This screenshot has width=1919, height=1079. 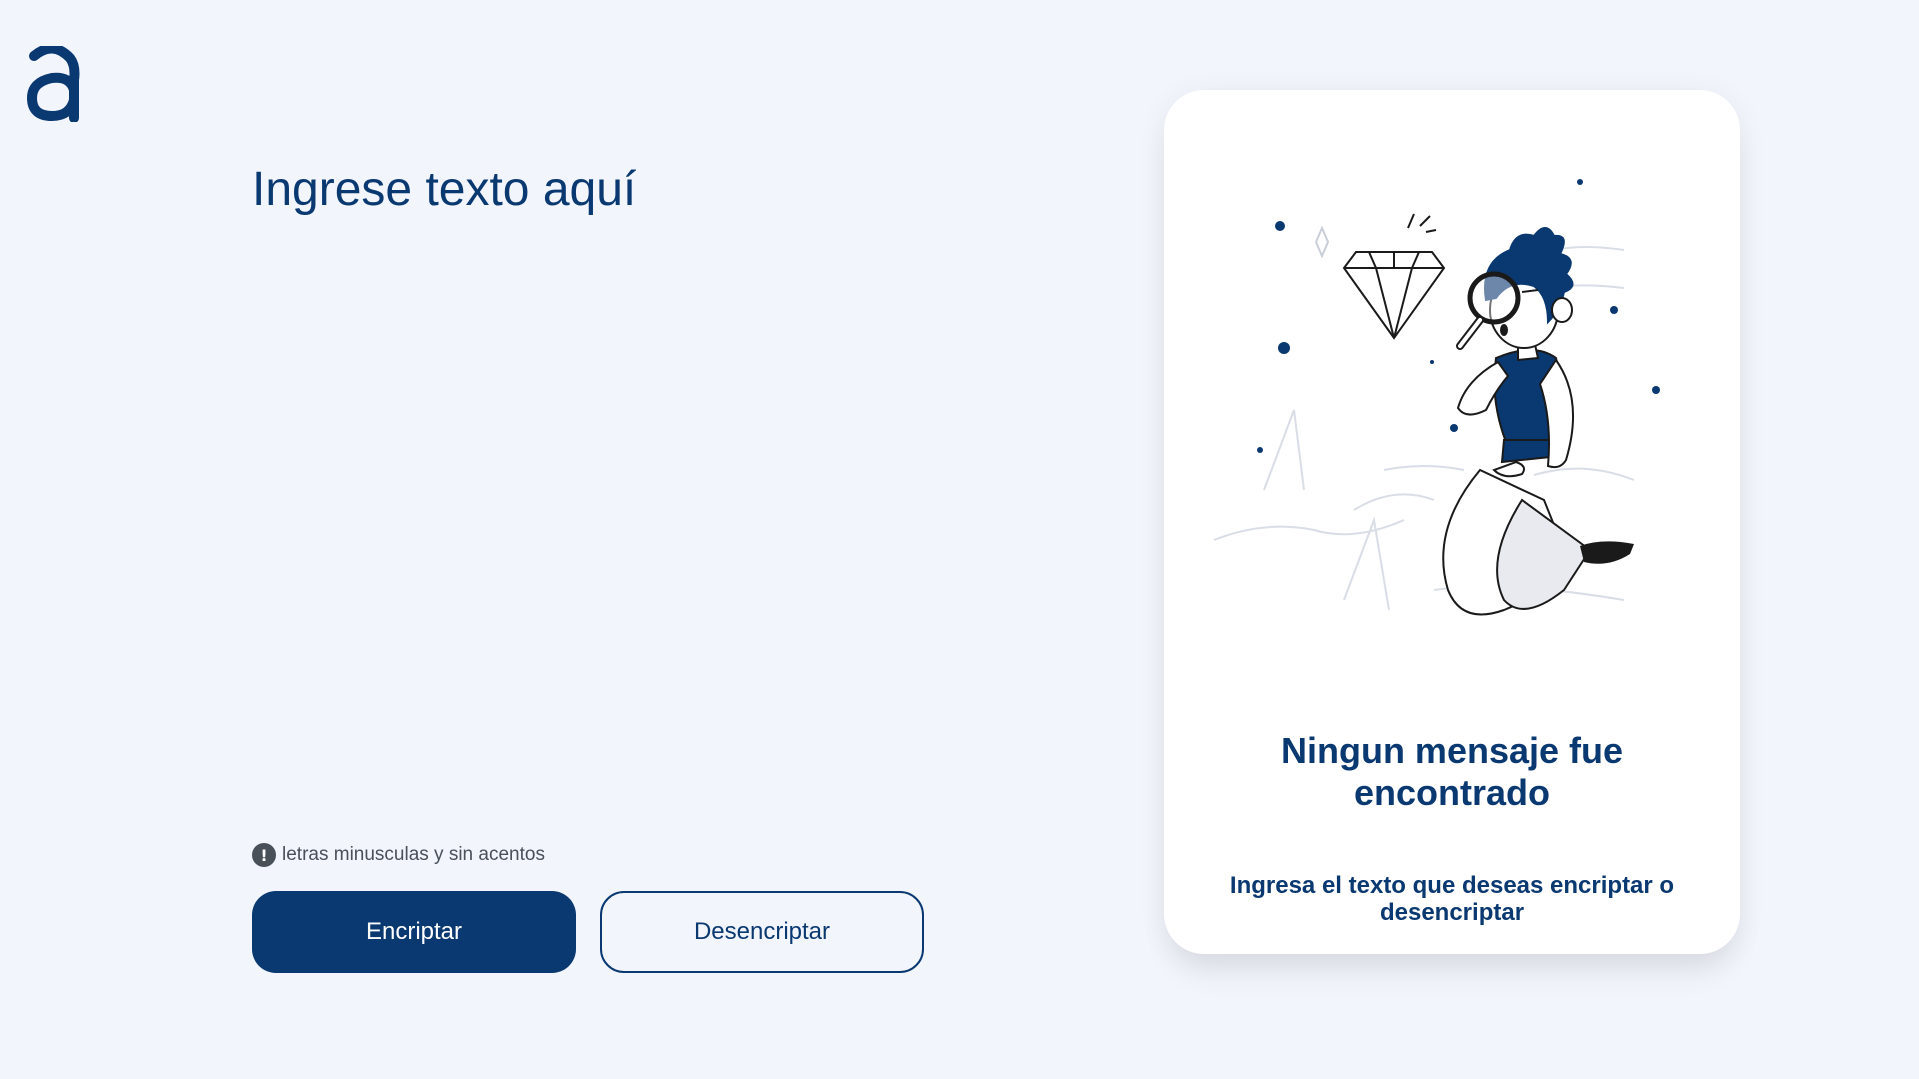 I want to click on empty-state-title: Ningun mensaje fue encontrado, so click(x=1452, y=771).